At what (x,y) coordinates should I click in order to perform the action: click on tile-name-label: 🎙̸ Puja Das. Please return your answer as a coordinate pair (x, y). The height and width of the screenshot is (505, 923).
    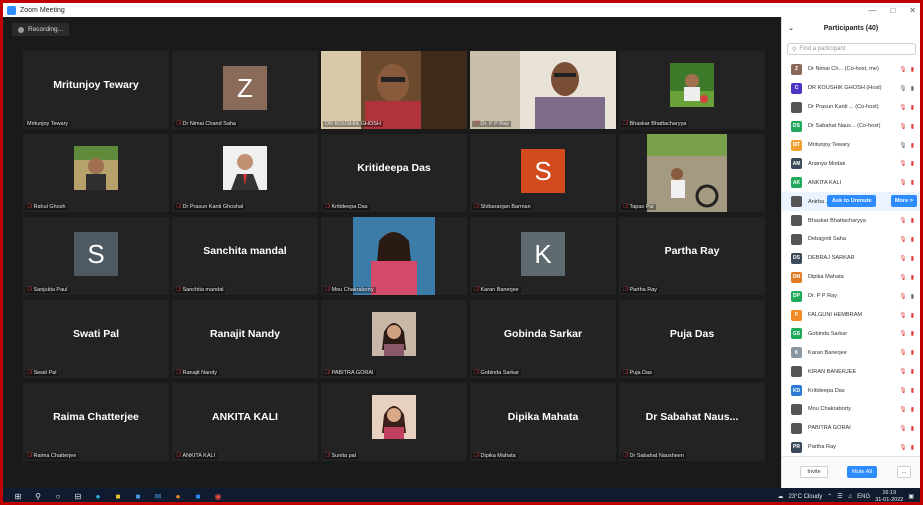
    Looking at the image, I should click on (637, 373).